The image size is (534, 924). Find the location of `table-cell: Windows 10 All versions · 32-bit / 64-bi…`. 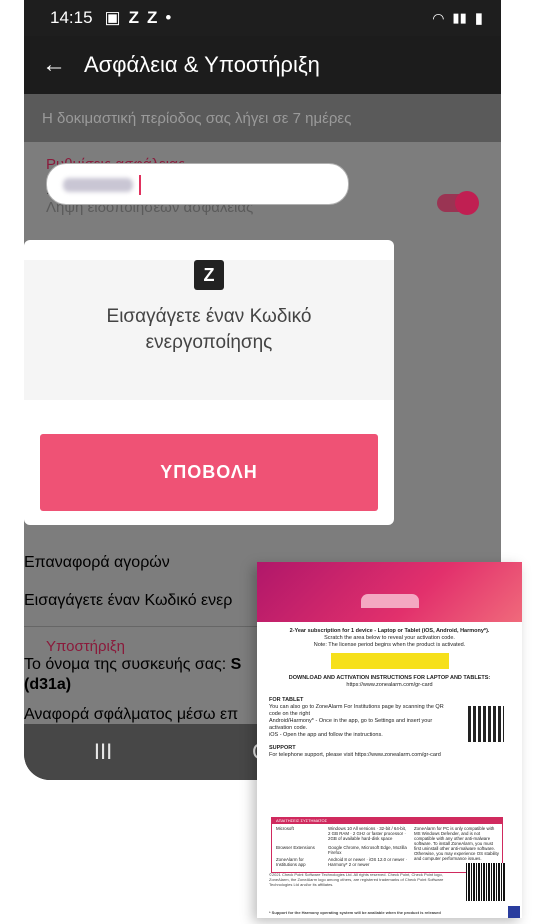

table-cell: Windows 10 All versions · 32-bit / 64-bi… is located at coordinates (367, 833).